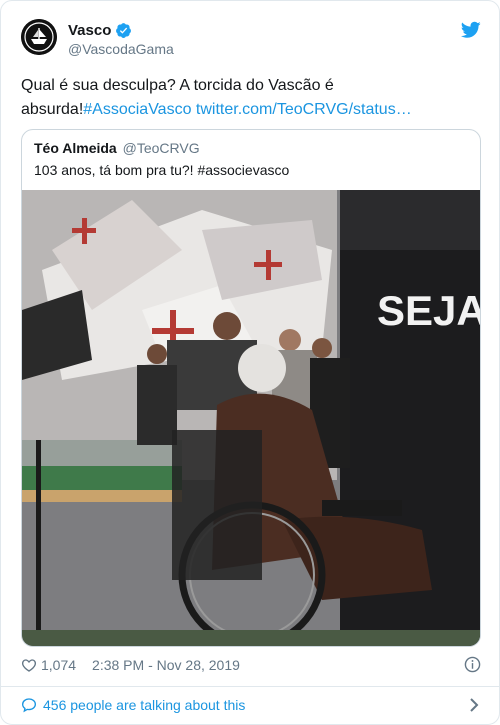 The image size is (500, 725). Describe the element at coordinates (251, 41) in the screenshot. I see `tweet-header: Vasco @VascodaGama` at that location.